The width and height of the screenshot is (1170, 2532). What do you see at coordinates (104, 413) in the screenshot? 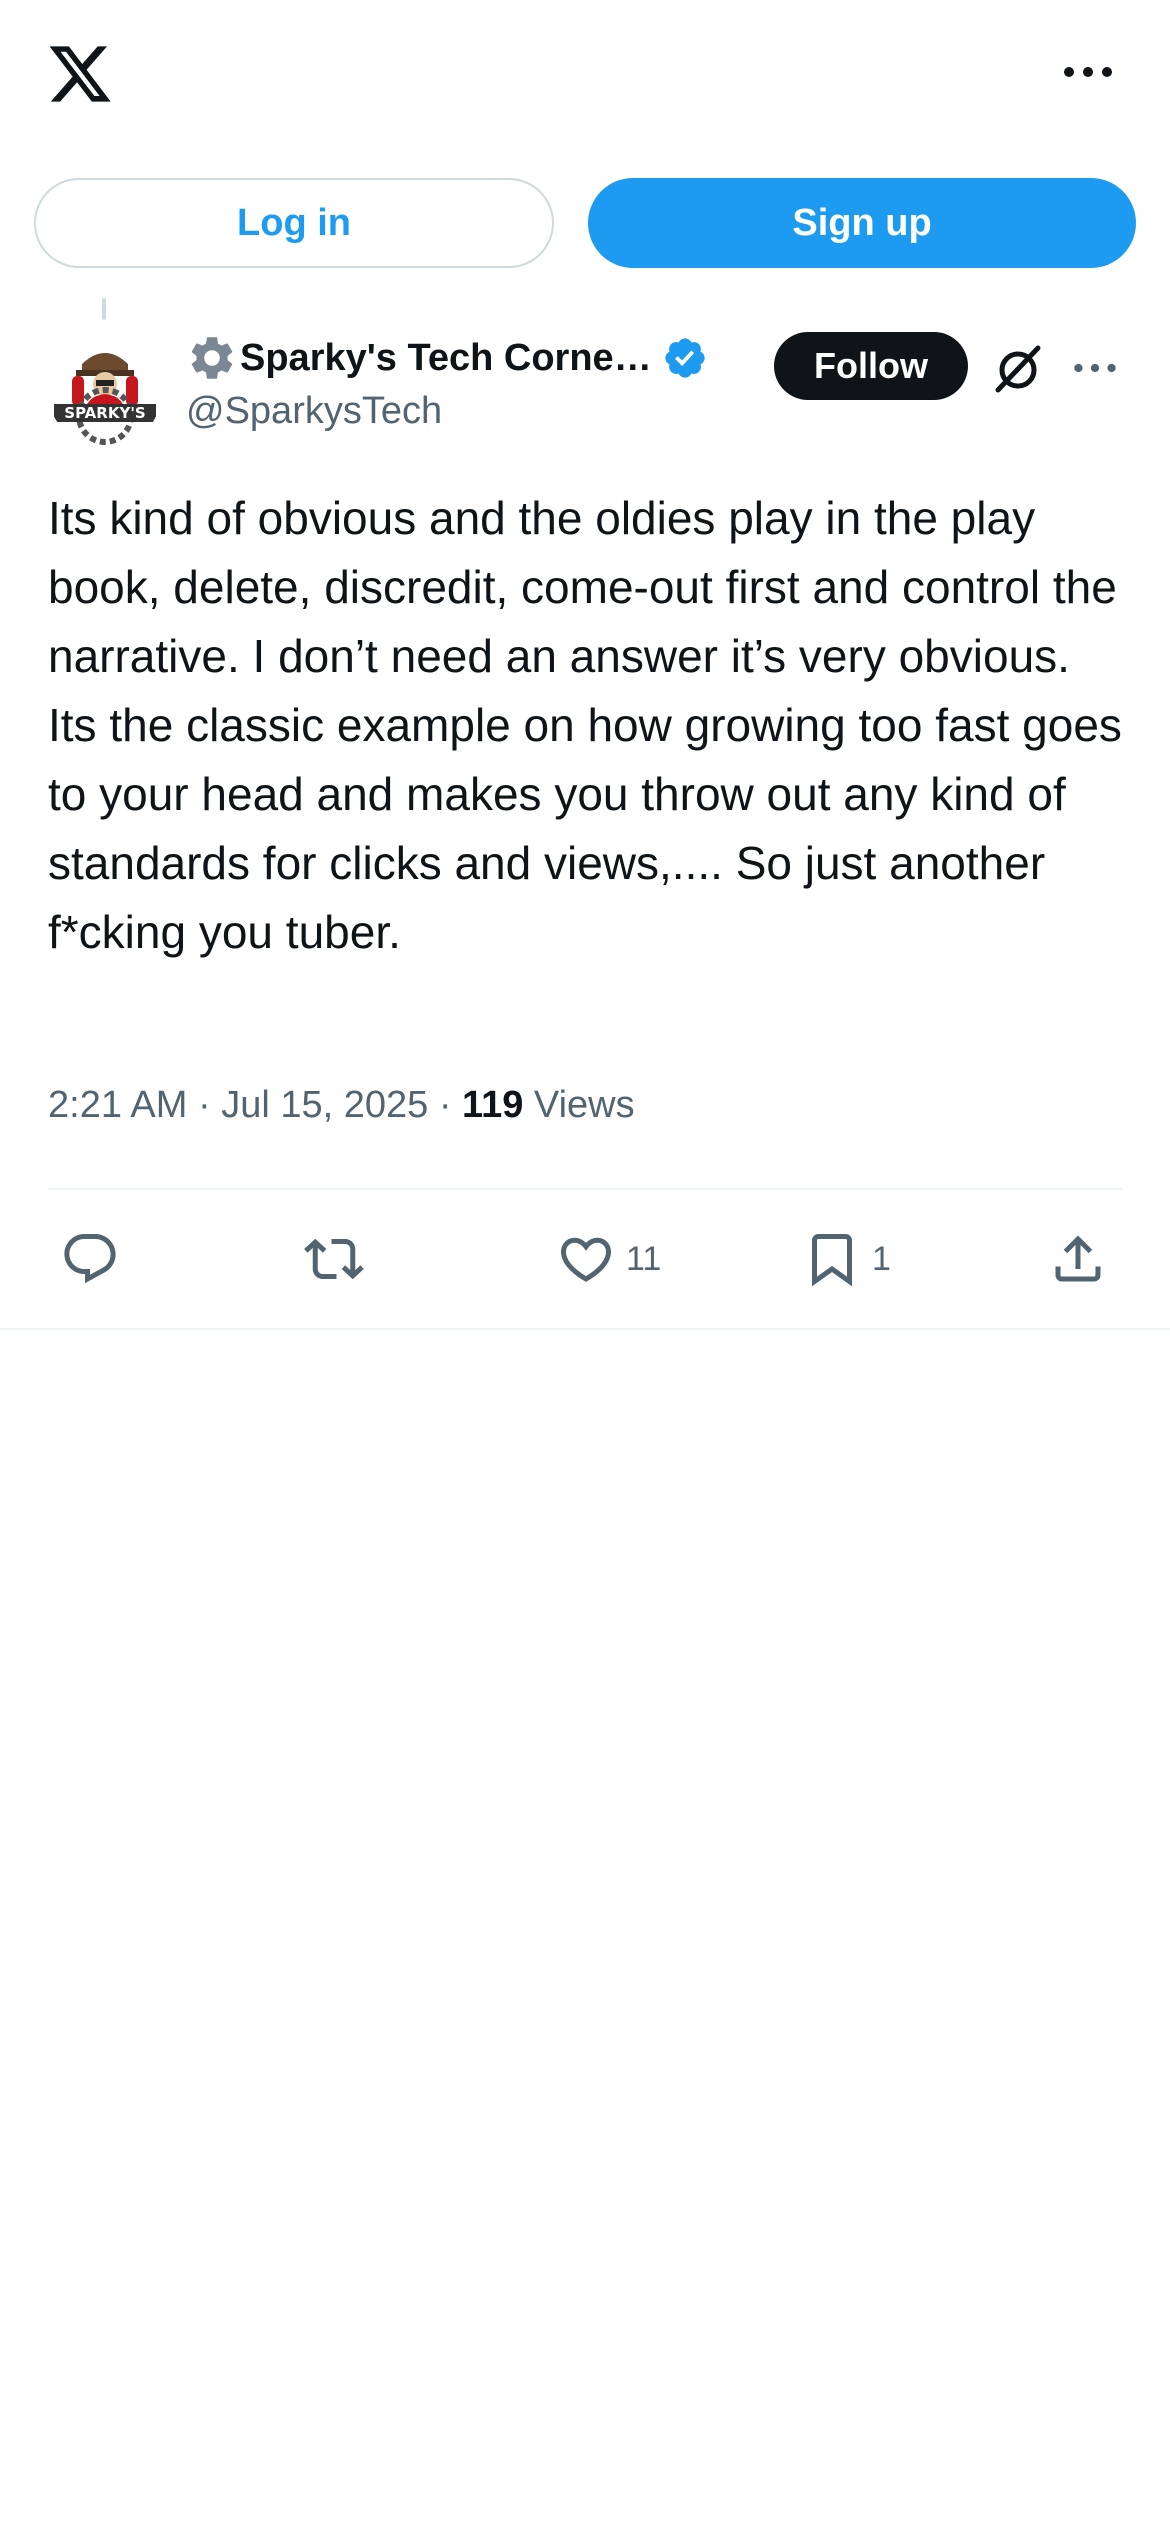
I see `avatar-text: SPARKY'S` at bounding box center [104, 413].